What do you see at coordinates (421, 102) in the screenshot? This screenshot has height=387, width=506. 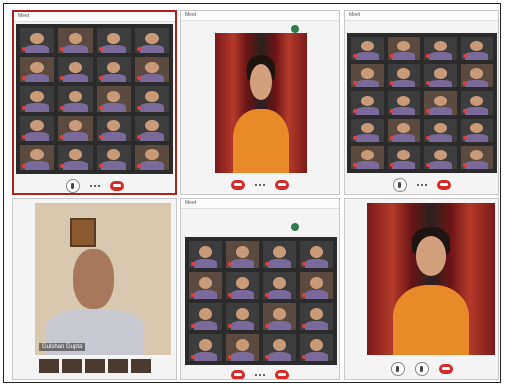 I see `meet-window-3: Meet` at bounding box center [421, 102].